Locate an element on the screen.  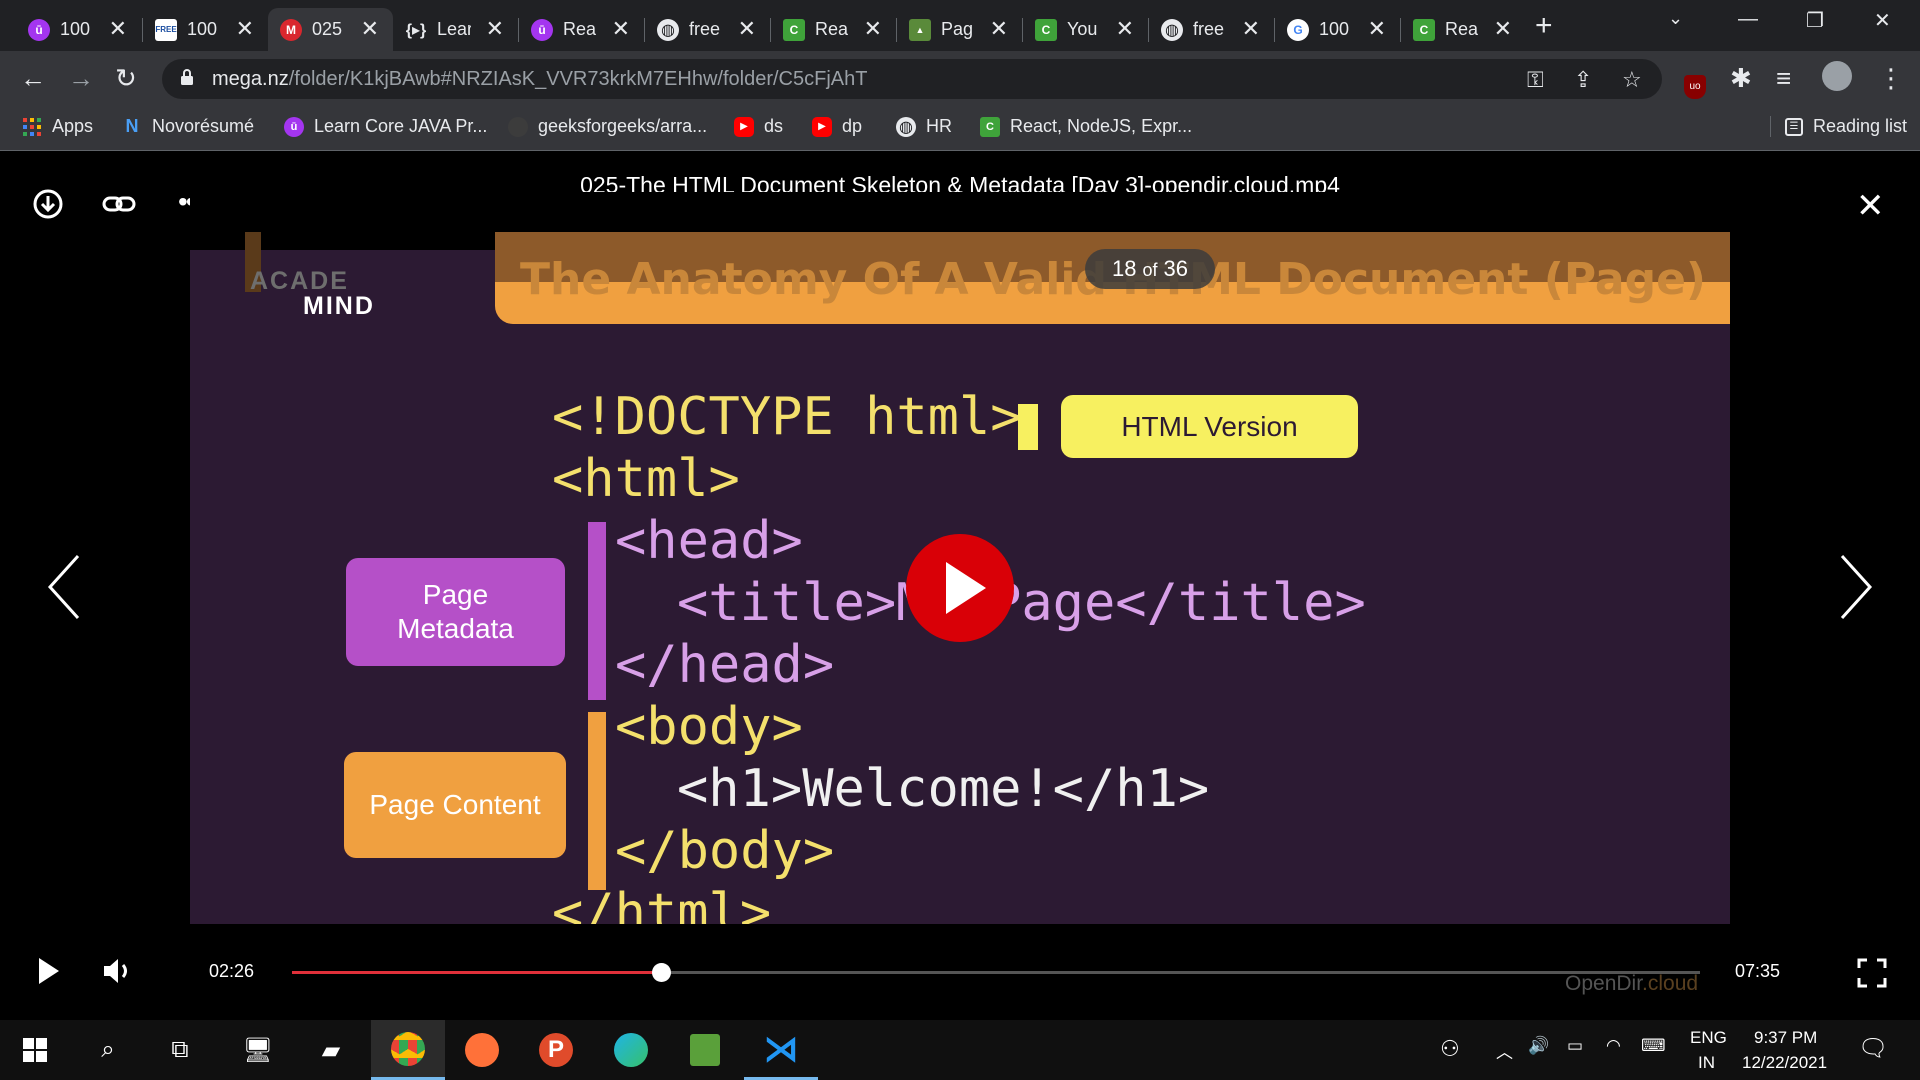
file-editor-icon is located at coordinates (705, 1050).